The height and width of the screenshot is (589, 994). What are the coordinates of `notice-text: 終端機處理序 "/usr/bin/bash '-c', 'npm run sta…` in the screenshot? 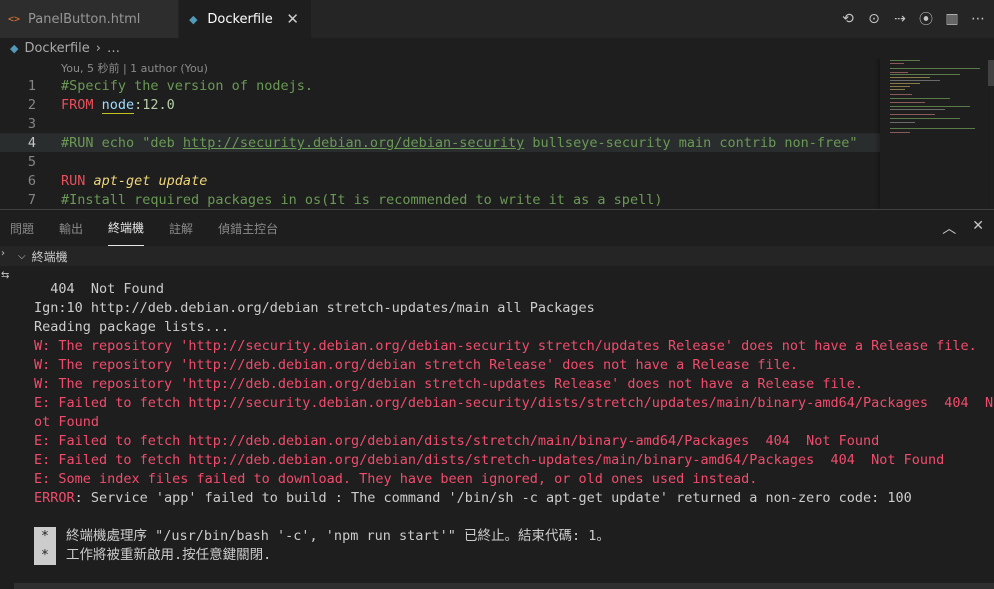 It's located at (338, 536).